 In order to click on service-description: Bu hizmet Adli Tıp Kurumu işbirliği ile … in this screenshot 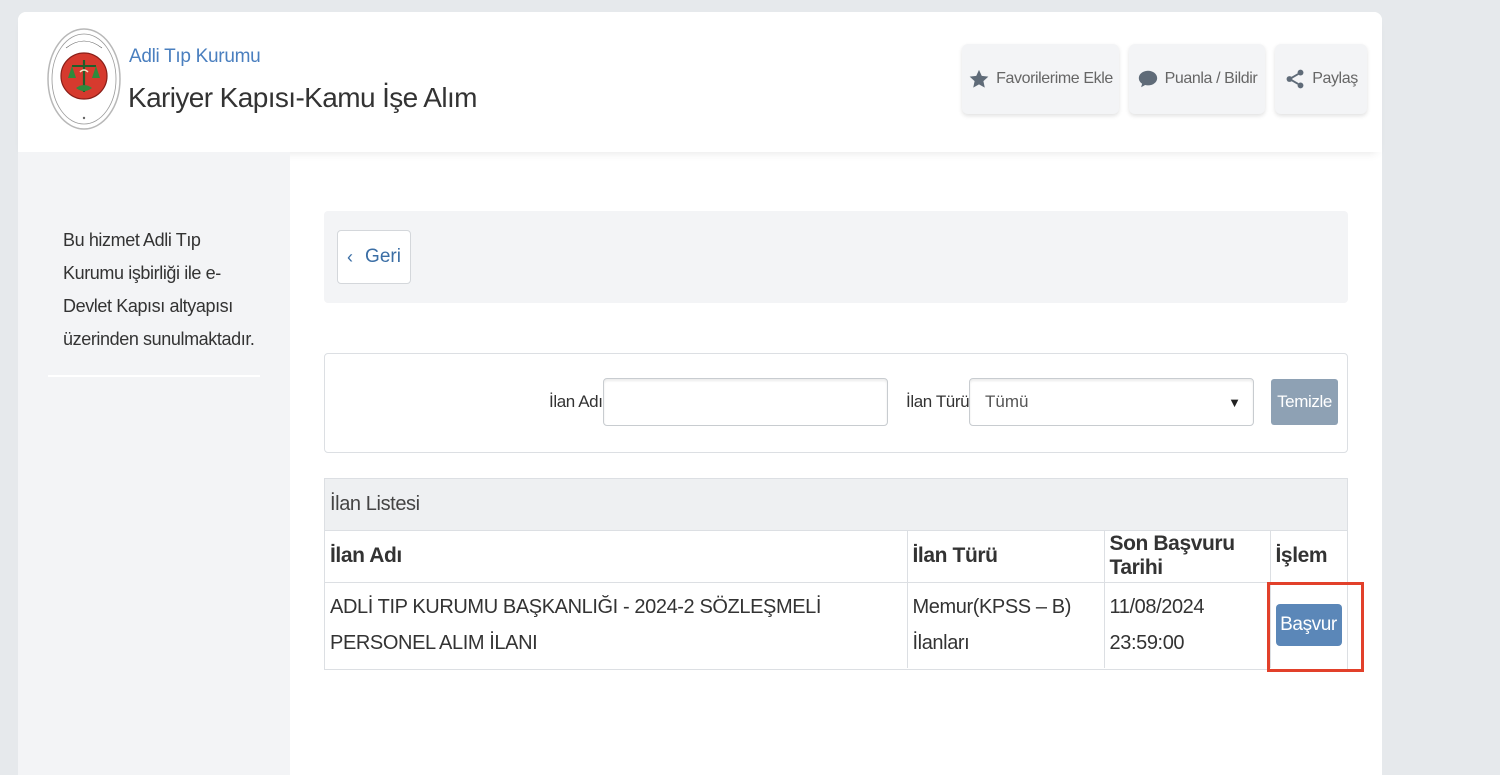, I will do `click(159, 289)`.